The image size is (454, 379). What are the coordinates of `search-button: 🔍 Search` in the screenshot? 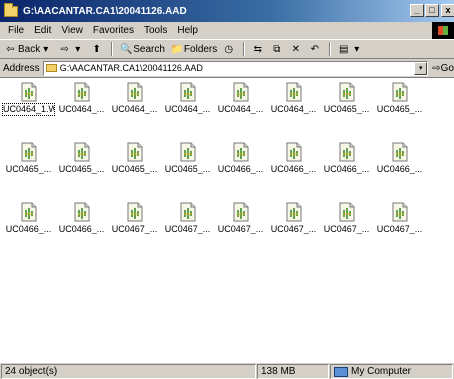 It's located at (142, 49).